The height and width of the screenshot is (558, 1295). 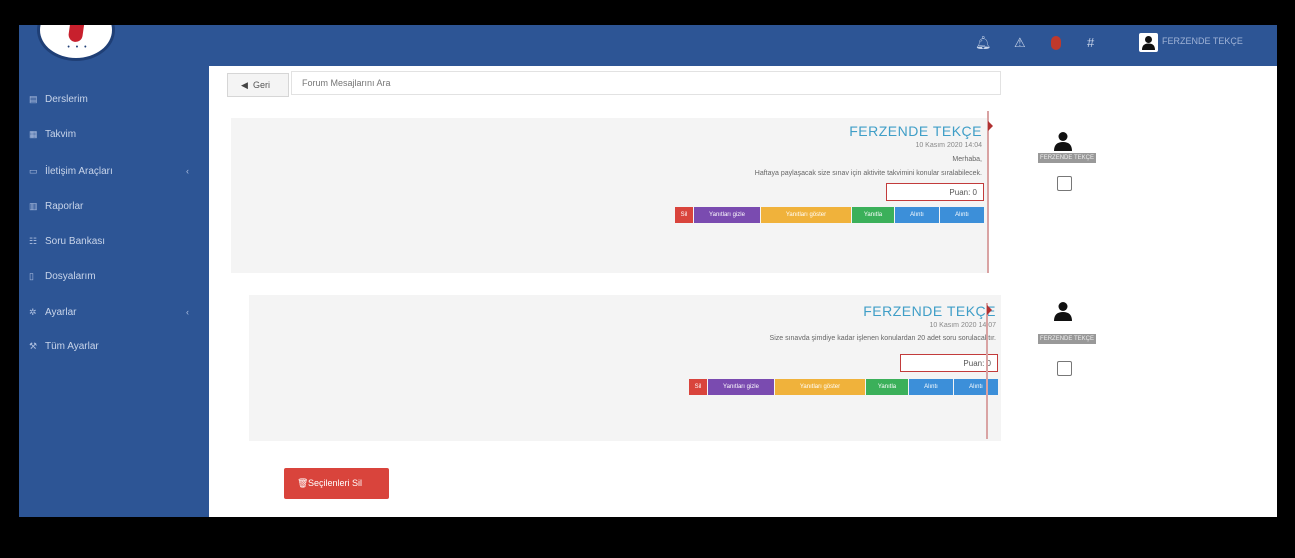 What do you see at coordinates (33, 171) in the screenshot?
I see `comment-icon: ▭` at bounding box center [33, 171].